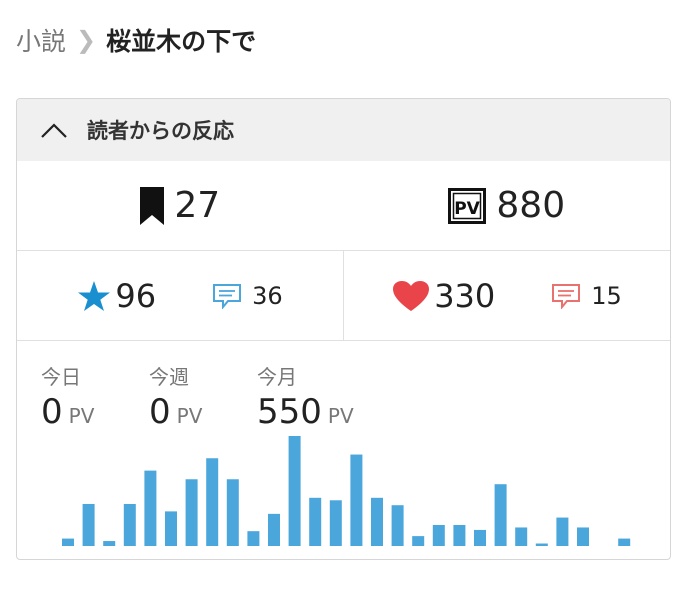  Describe the element at coordinates (136, 295) in the screenshot. I see `star-count: 96` at that location.